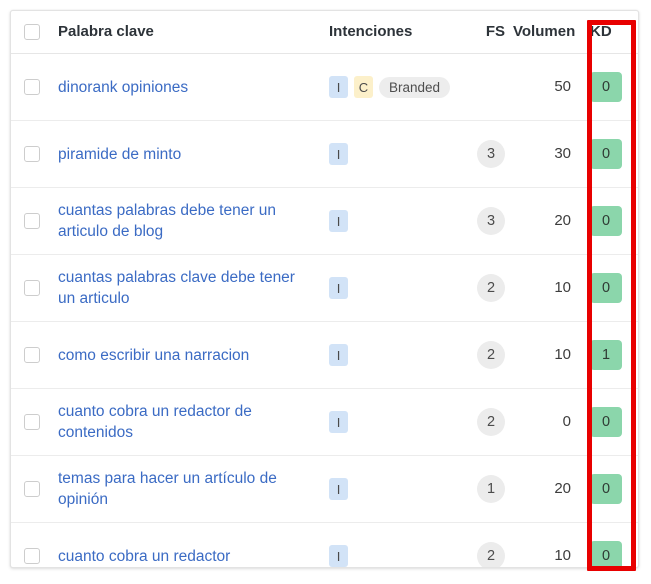  I want to click on keyword-cell: piramide de minto, so click(185, 154).